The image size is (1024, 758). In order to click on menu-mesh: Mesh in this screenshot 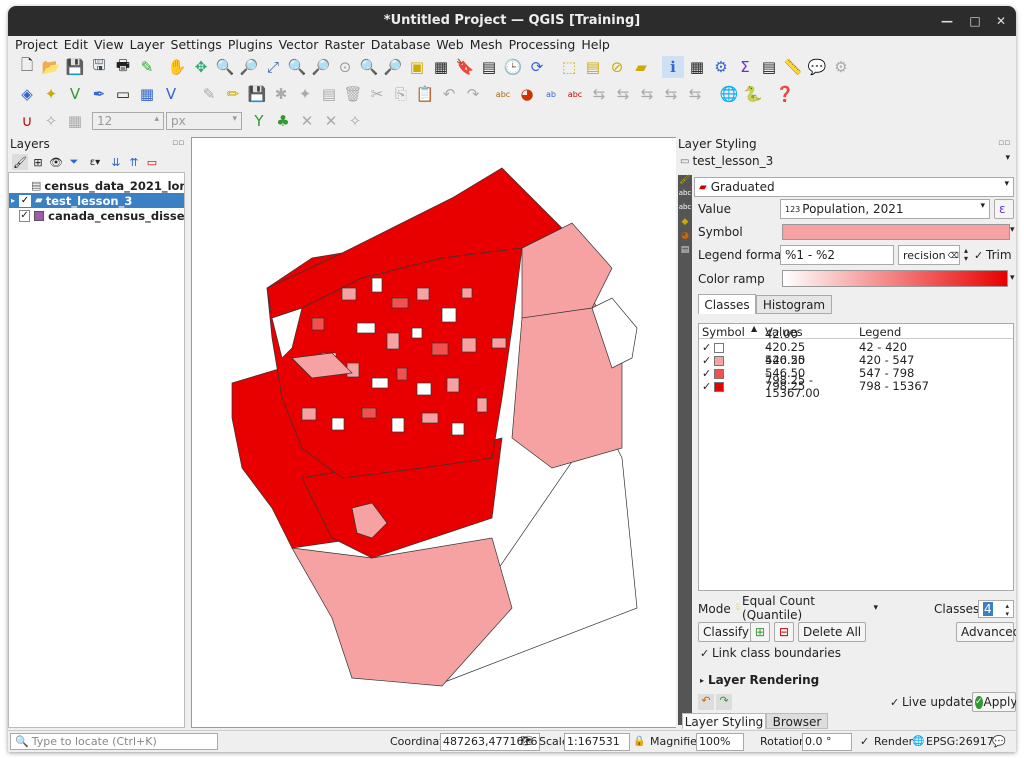, I will do `click(486, 45)`.